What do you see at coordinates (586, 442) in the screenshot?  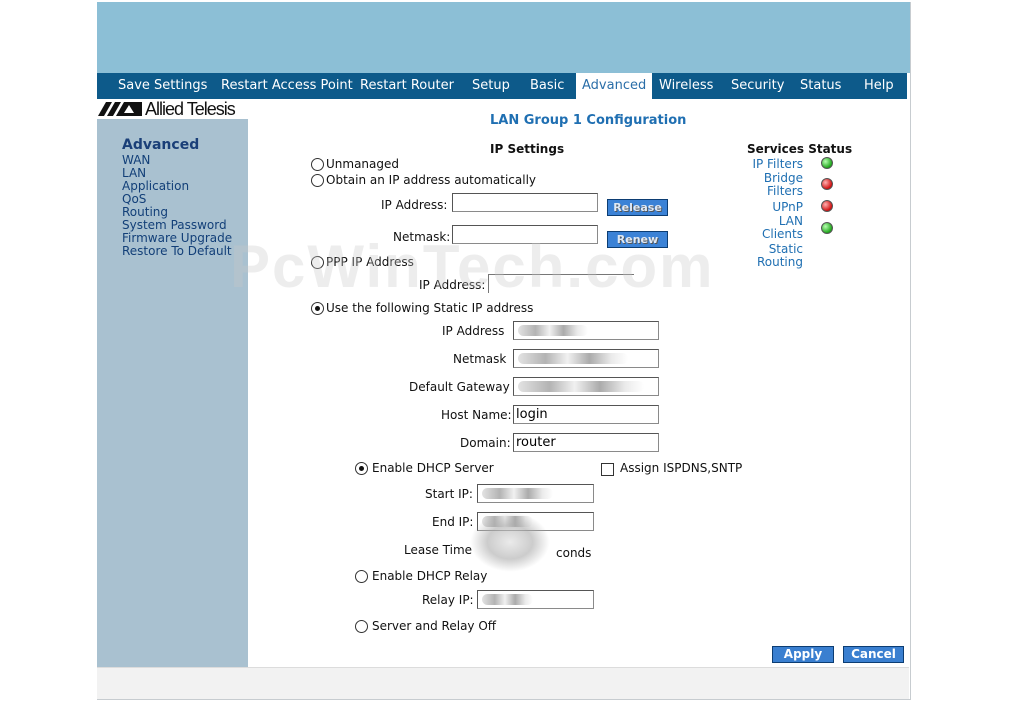 I see `domain-input: router` at bounding box center [586, 442].